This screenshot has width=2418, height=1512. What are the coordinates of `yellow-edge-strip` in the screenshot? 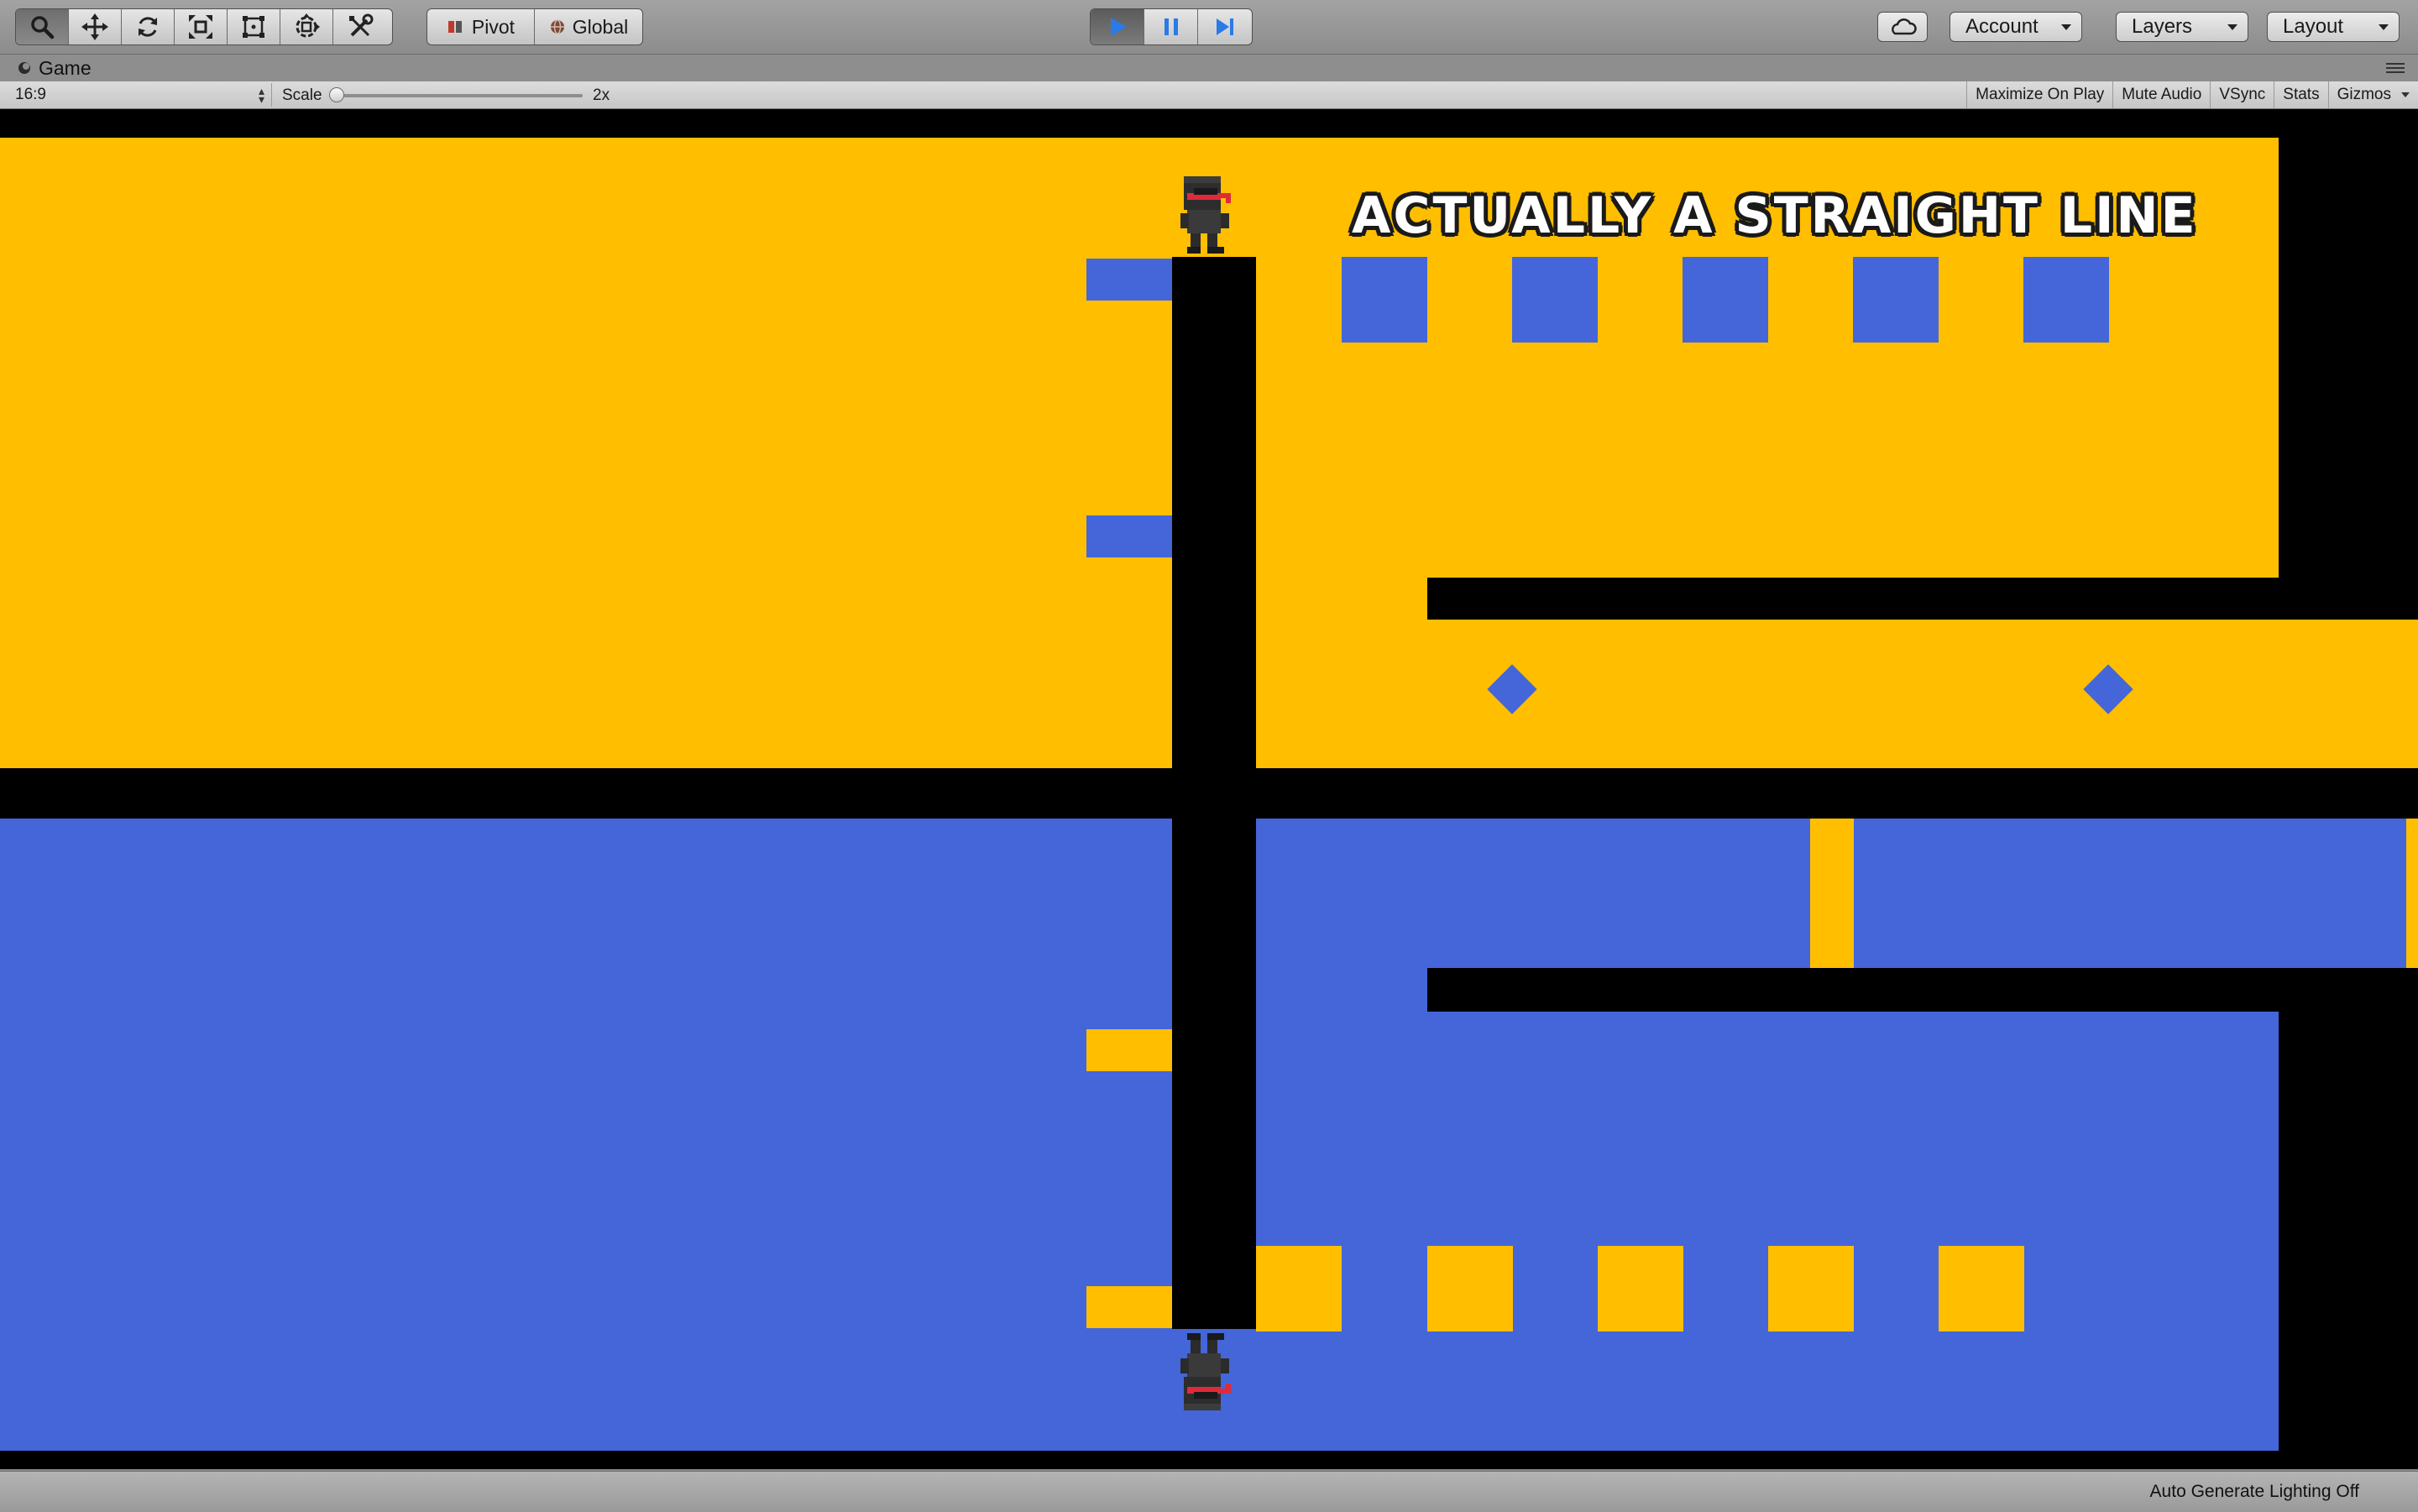 It's located at (2412, 893).